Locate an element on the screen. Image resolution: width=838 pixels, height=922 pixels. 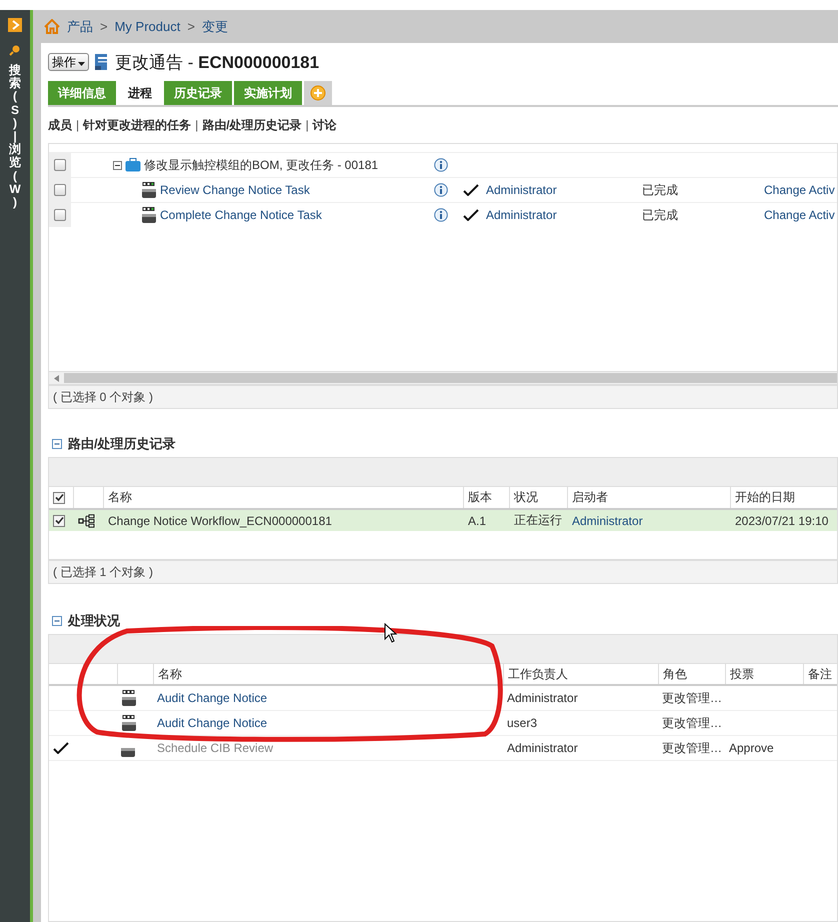
actions-button: 操作 is located at coordinates (68, 62).